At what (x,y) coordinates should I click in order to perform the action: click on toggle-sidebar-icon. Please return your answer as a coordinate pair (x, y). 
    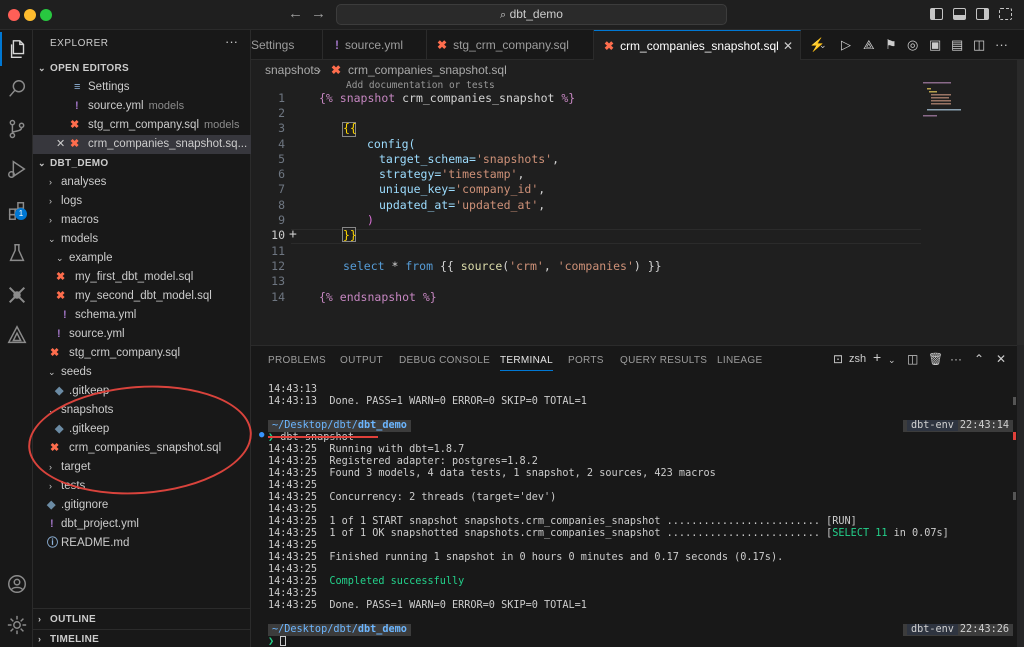
    Looking at the image, I should click on (936, 14).